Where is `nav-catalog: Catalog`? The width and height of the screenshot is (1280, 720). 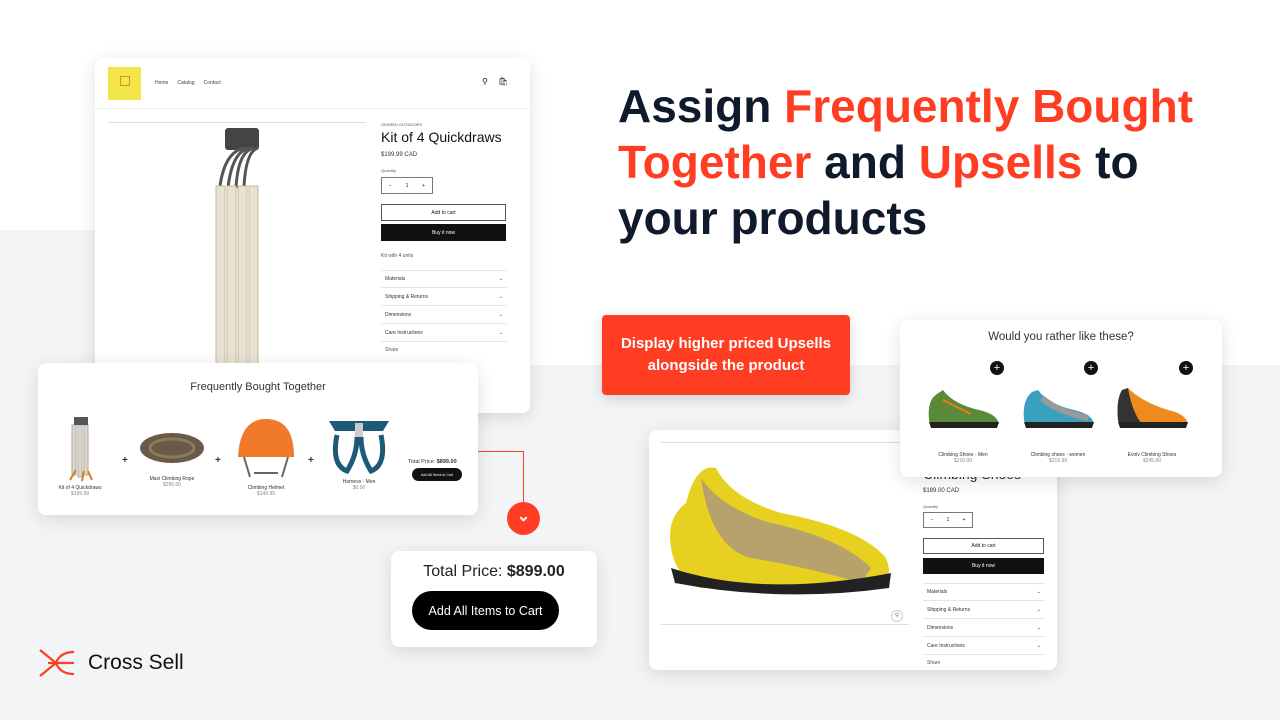 nav-catalog: Catalog is located at coordinates (185, 83).